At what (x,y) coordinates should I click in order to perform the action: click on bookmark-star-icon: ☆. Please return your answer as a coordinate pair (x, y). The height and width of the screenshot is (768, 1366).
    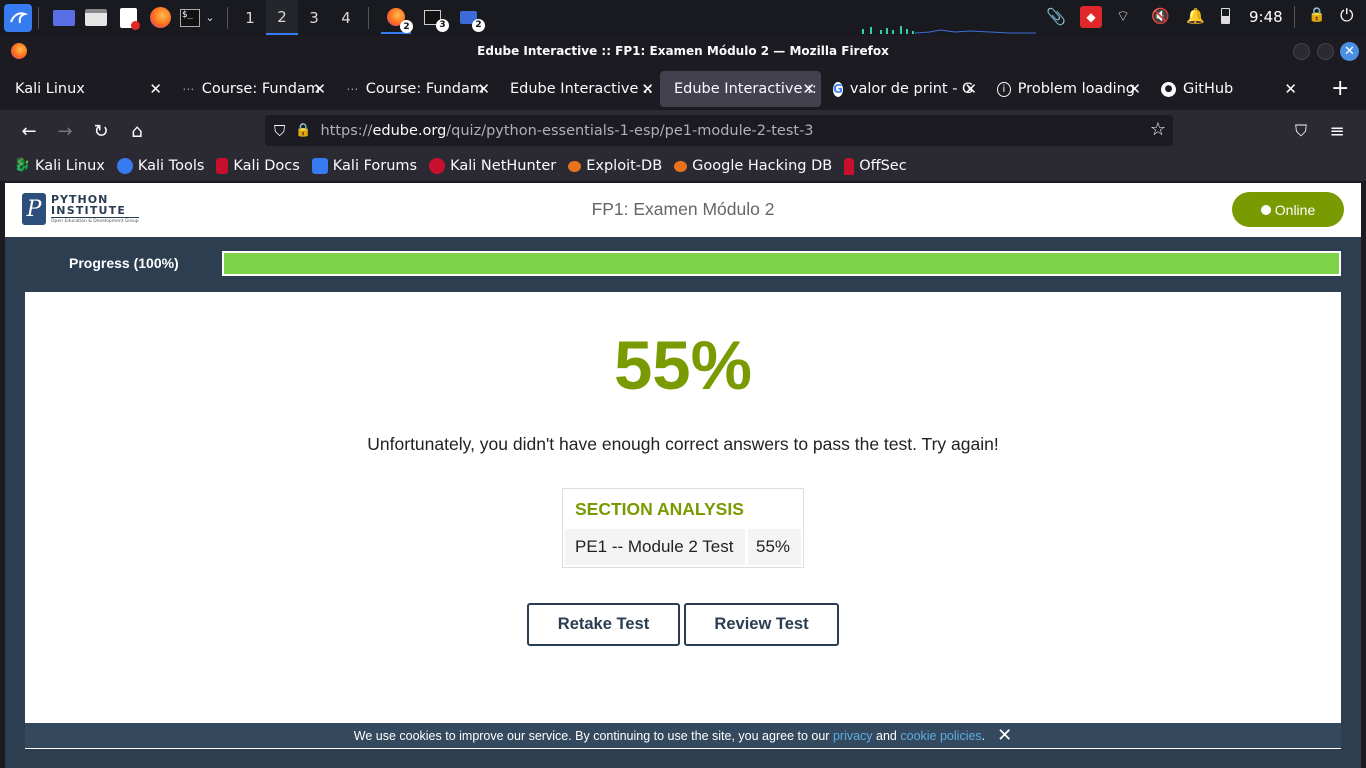
    Looking at the image, I should click on (1158, 129).